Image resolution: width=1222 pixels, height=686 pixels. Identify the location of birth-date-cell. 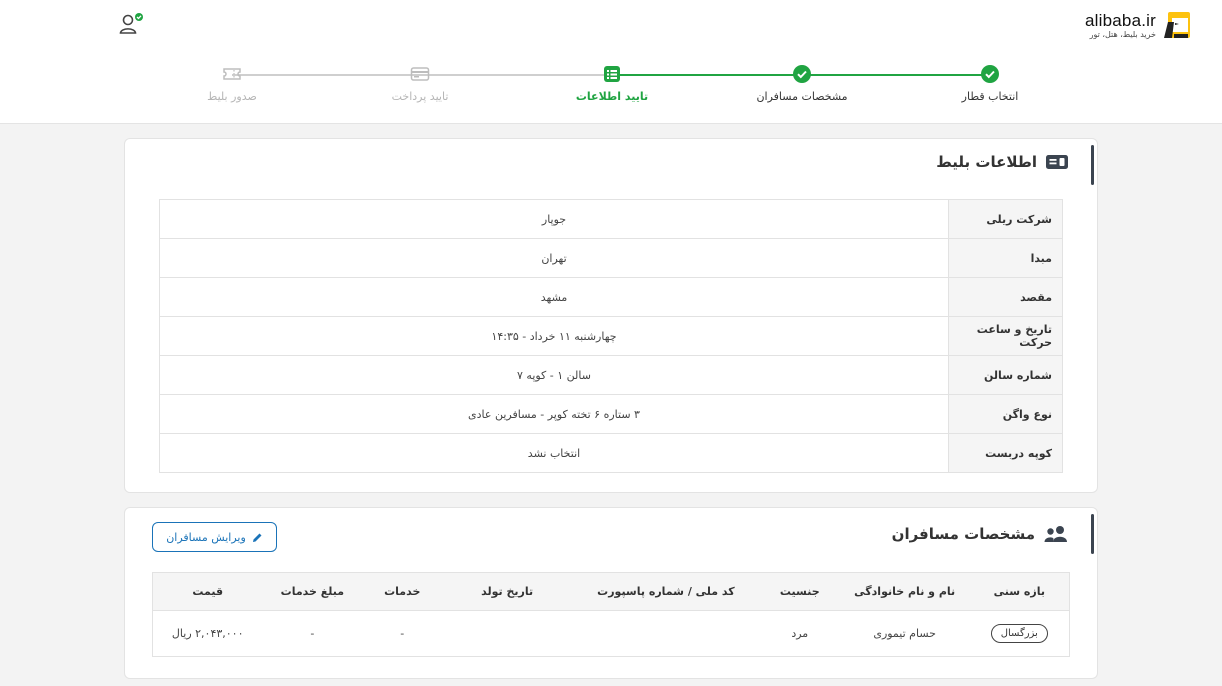
(507, 633).